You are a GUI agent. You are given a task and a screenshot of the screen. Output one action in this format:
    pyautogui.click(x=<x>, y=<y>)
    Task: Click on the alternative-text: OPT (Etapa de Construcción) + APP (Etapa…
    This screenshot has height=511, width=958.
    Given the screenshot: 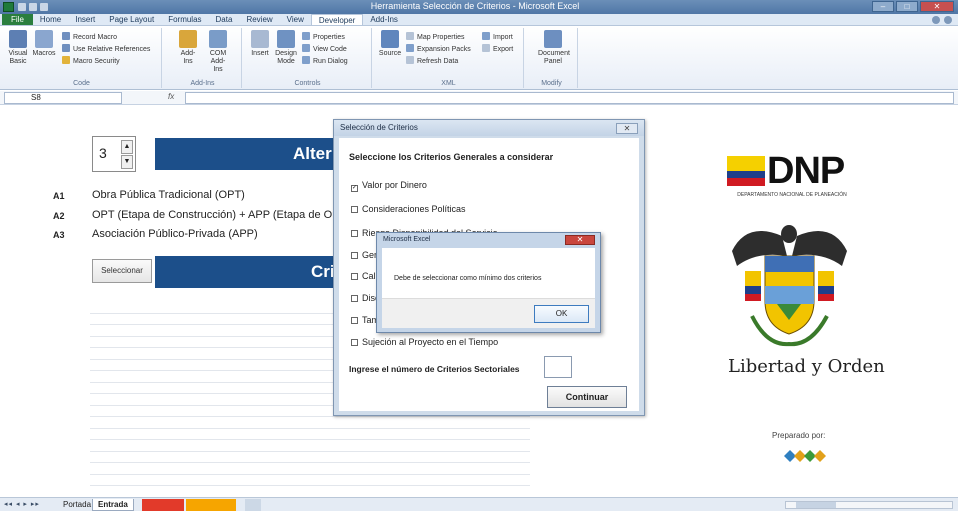 What is the action you would take?
    pyautogui.click(x=215, y=215)
    